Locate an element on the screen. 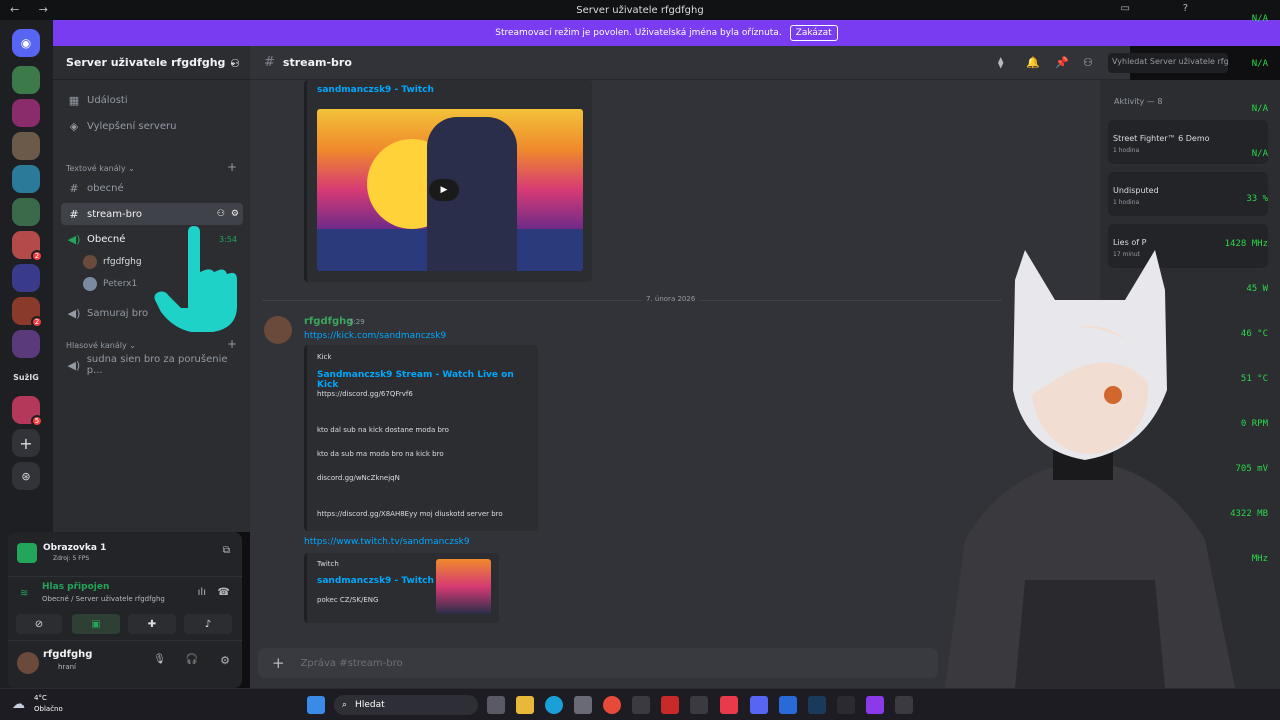  help-icon: ? is located at coordinates (1185, 8).